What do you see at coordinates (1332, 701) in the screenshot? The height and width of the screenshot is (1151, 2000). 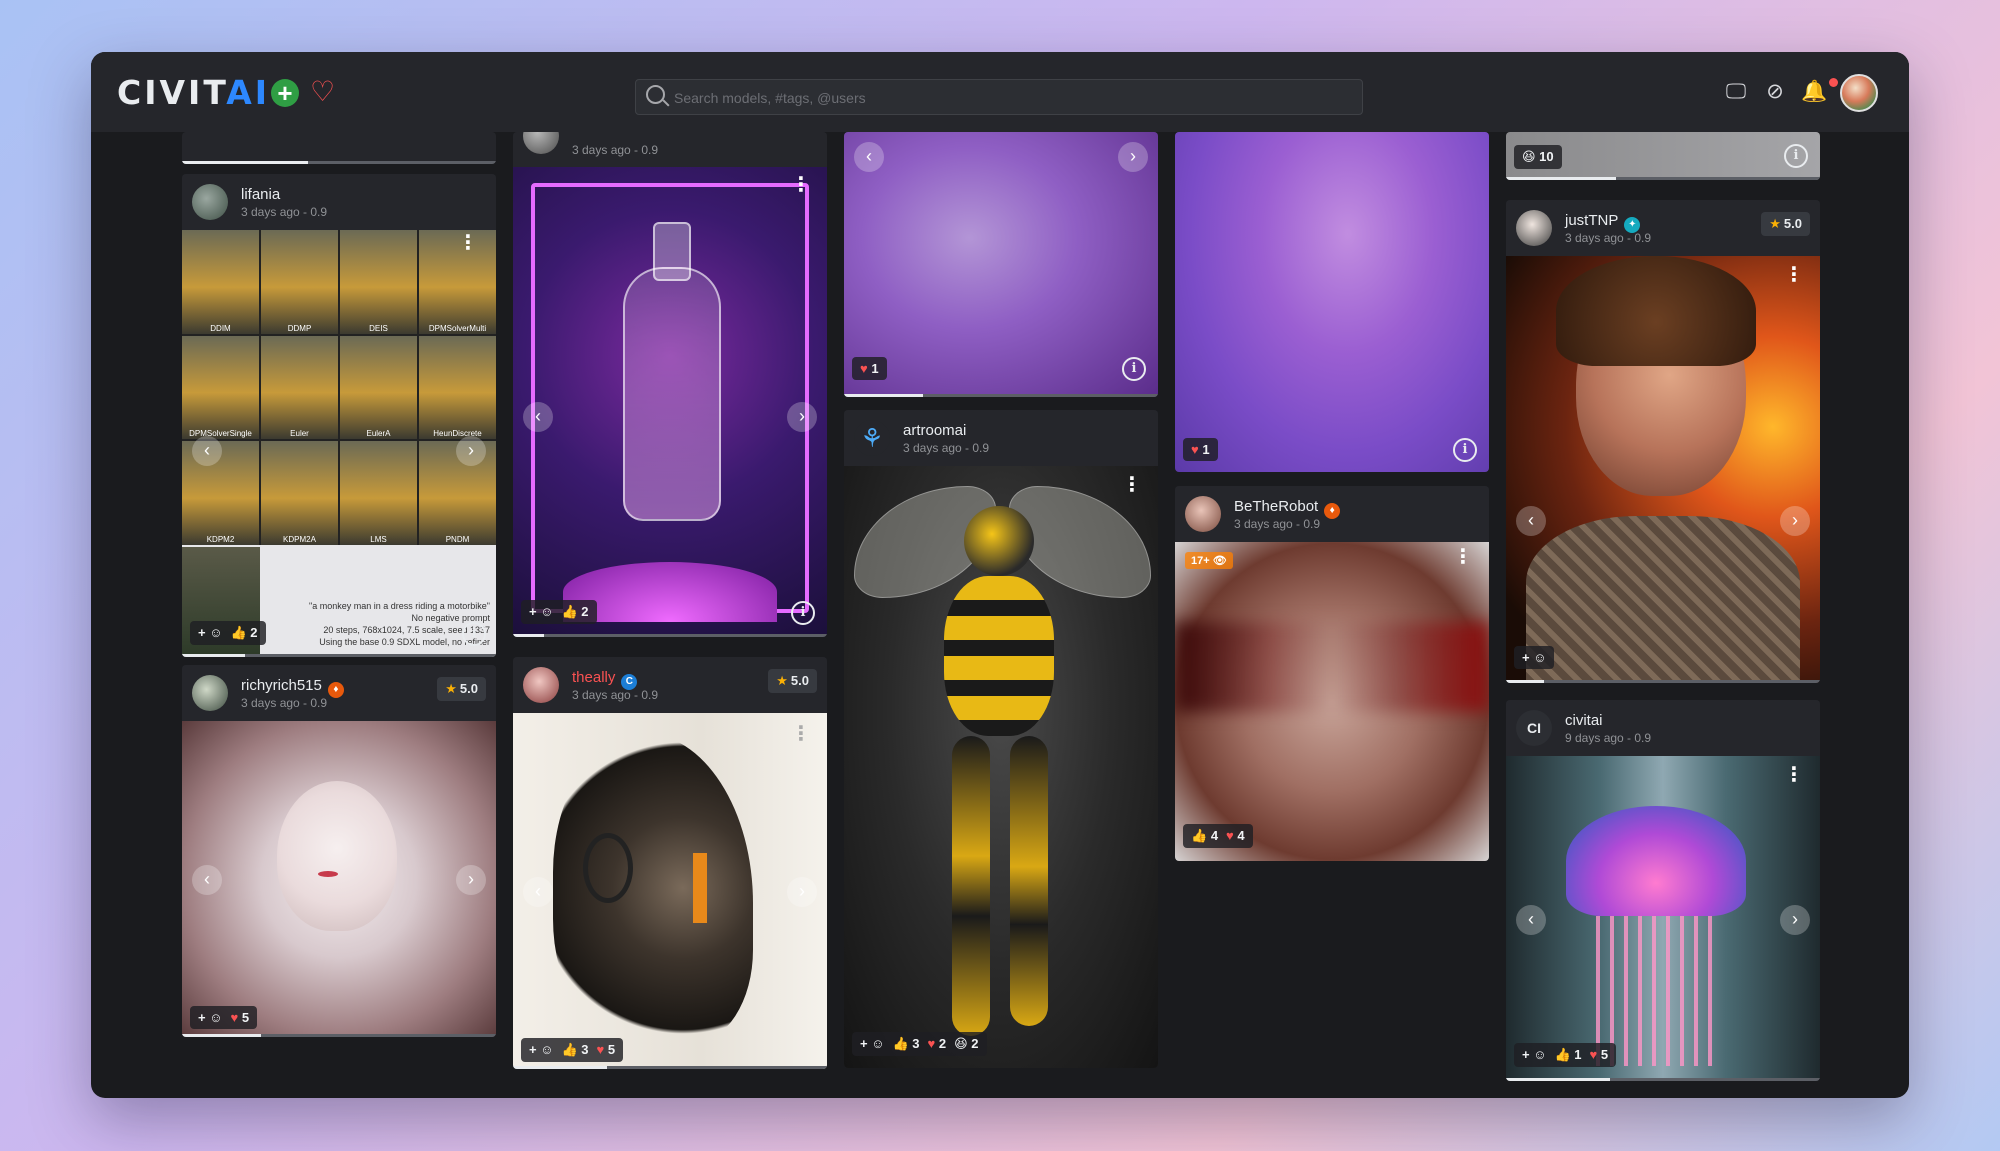 I see `post-image-blurred` at bounding box center [1332, 701].